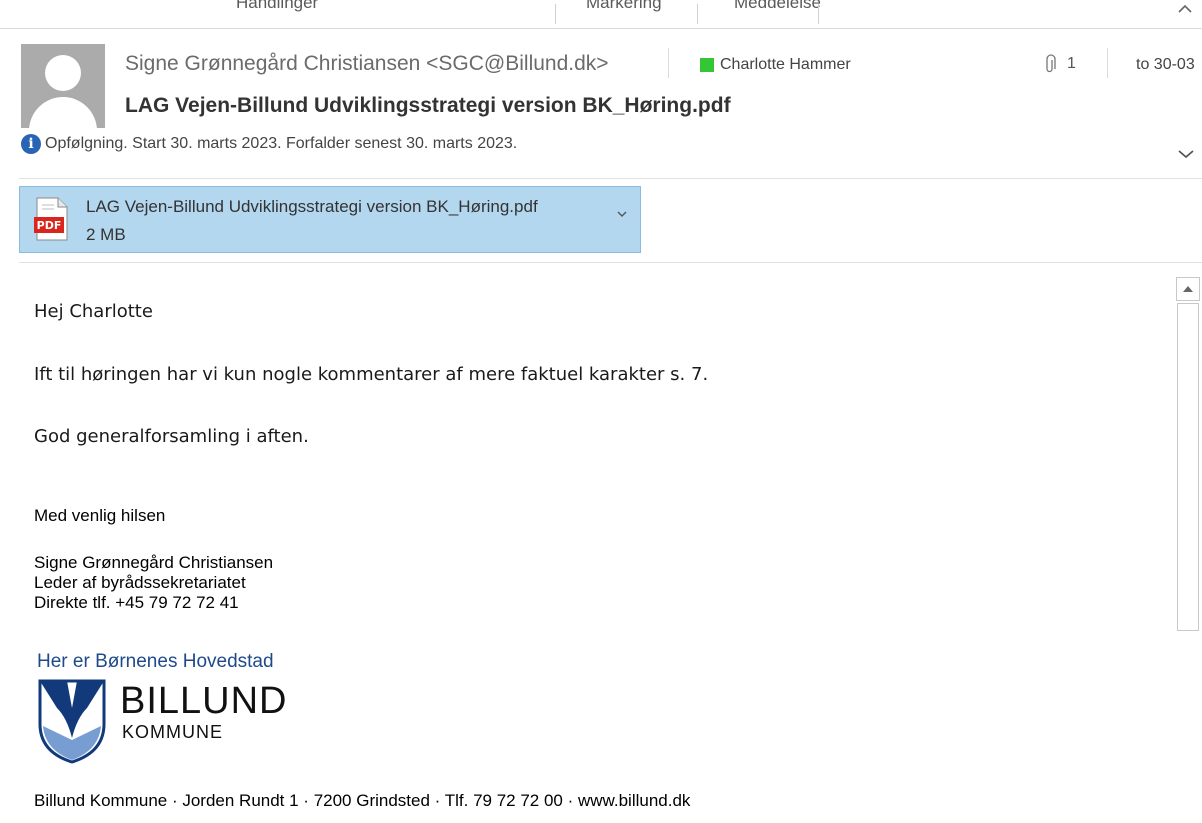 This screenshot has height=823, width=1202. Describe the element at coordinates (1165, 64) in the screenshot. I see `received-date: to 30-03` at that location.